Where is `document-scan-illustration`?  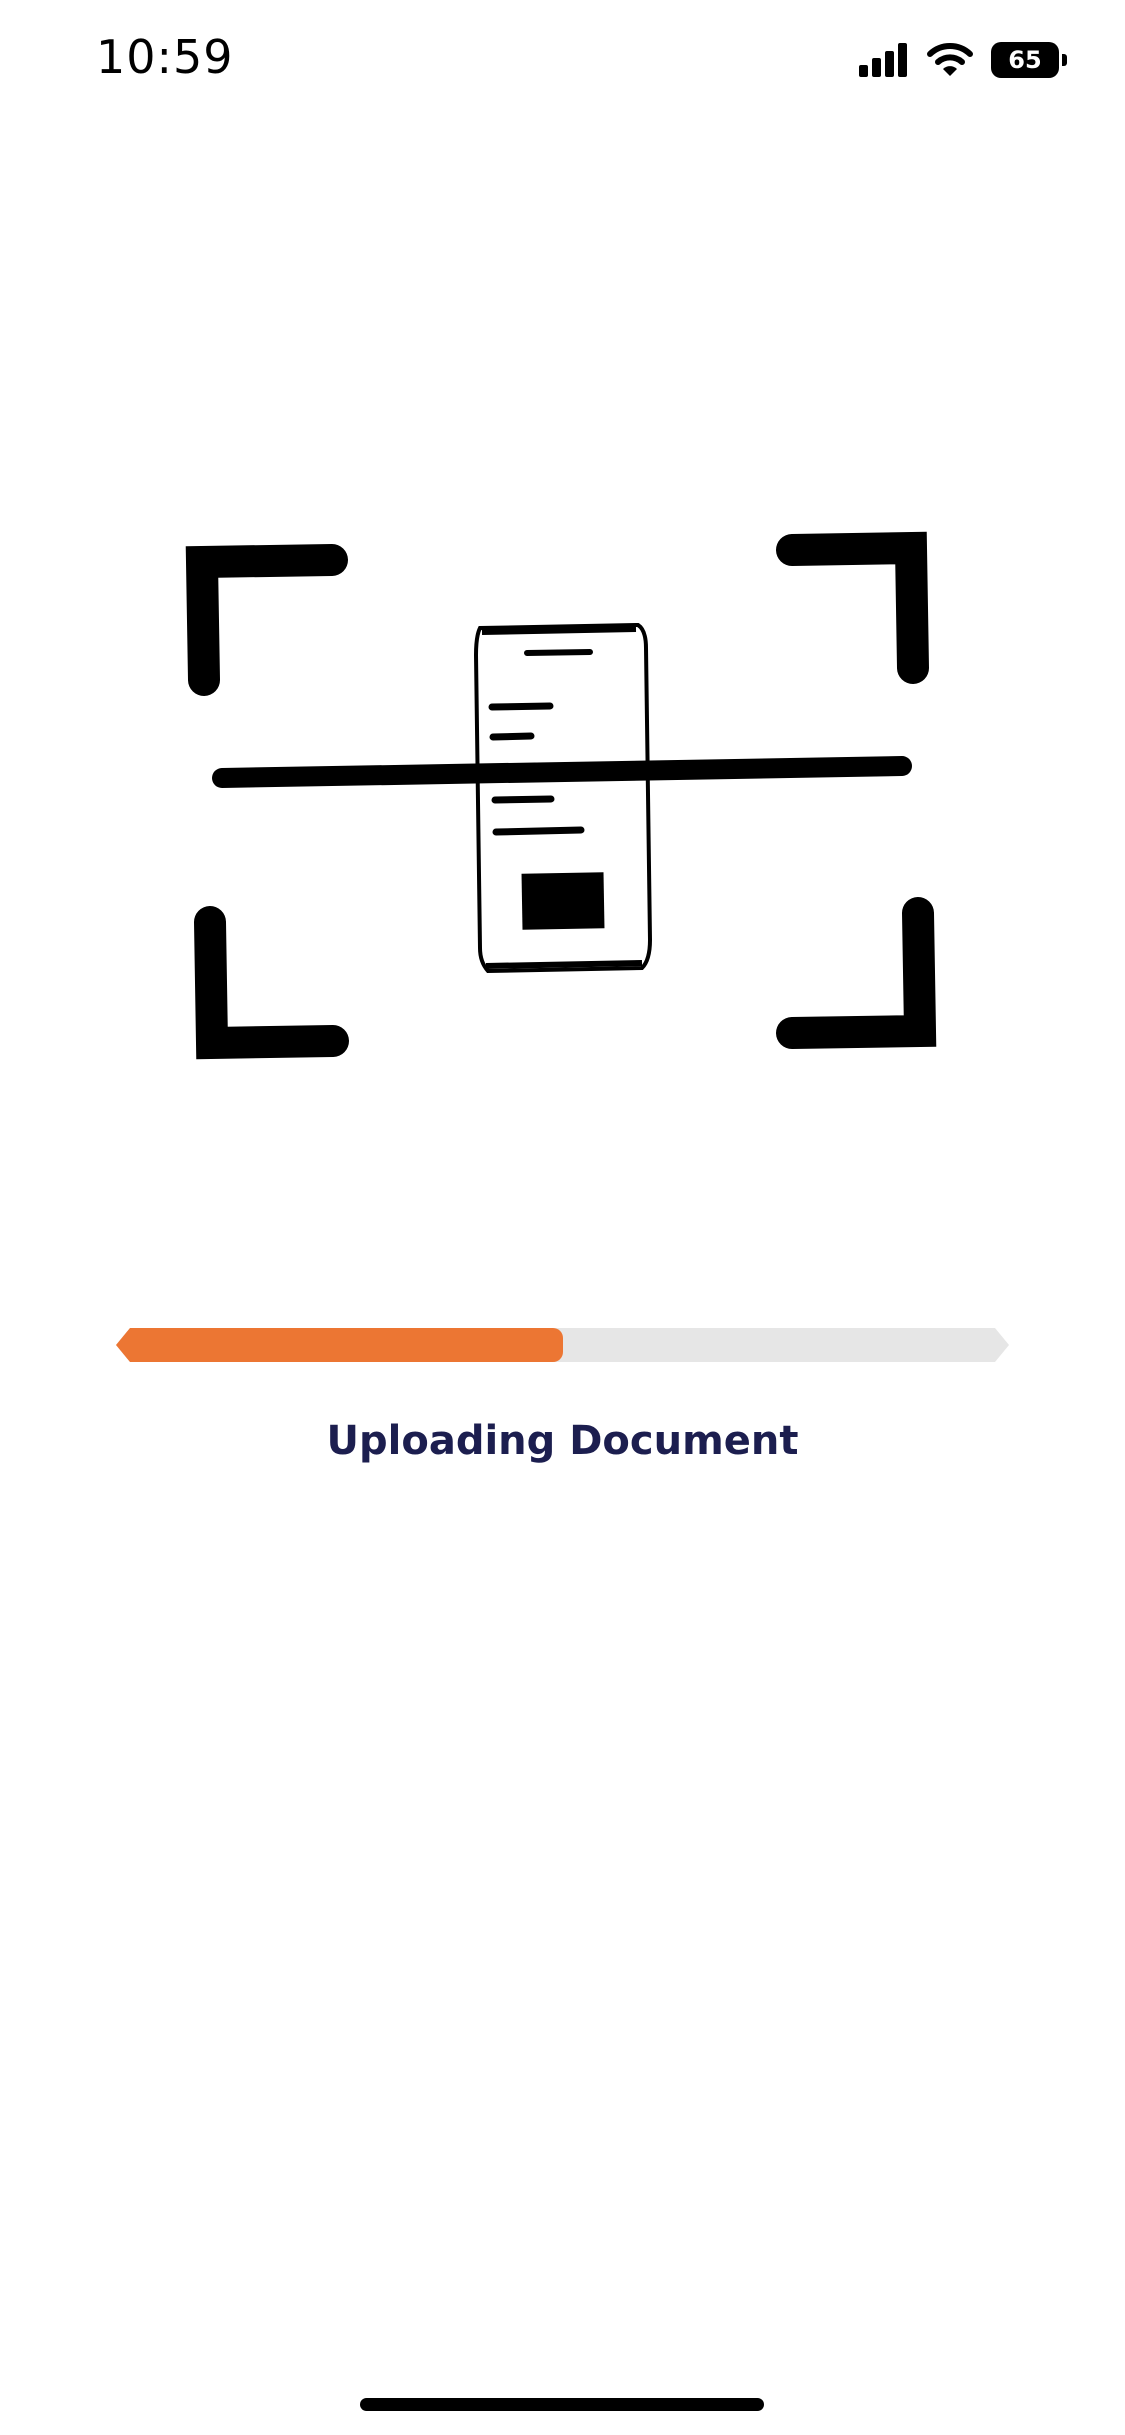
document-scan-illustration is located at coordinates (561, 795).